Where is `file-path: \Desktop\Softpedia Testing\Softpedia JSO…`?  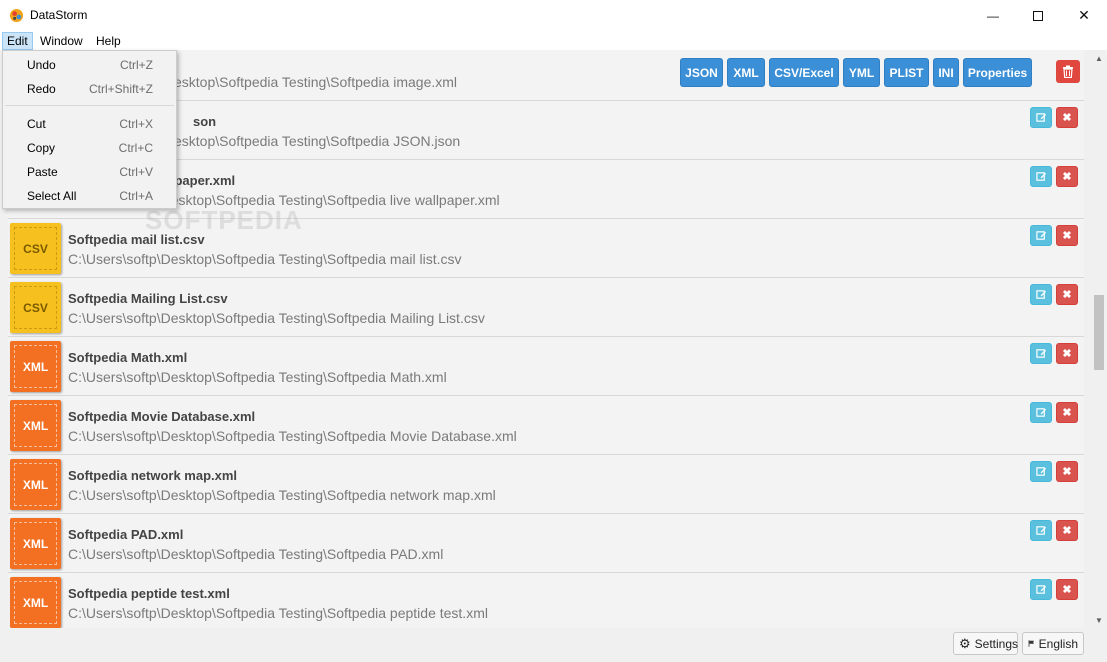
file-path: \Desktop\Softpedia Testing\Softpedia JSO… is located at coordinates (310, 141).